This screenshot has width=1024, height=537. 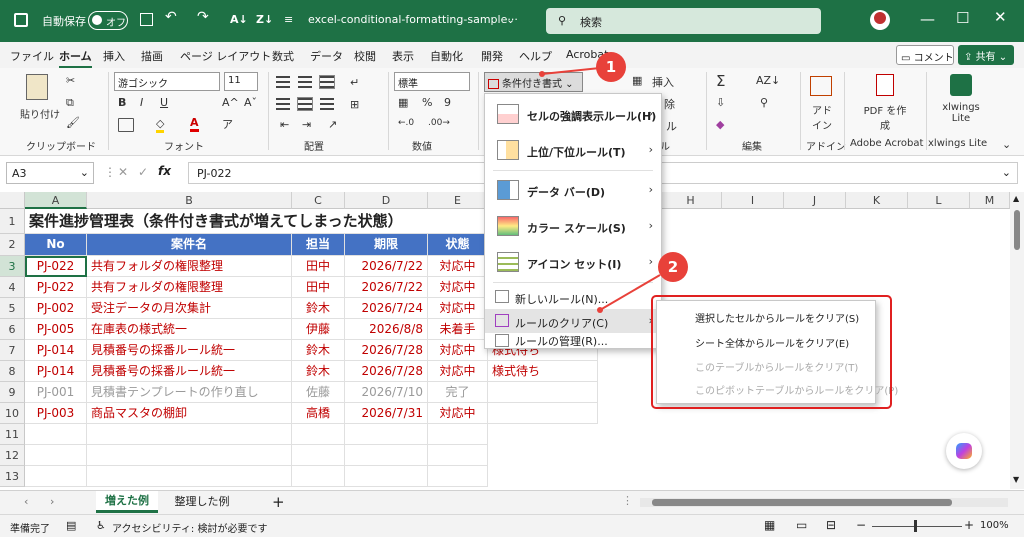 What do you see at coordinates (611, 67) in the screenshot?
I see `callout-badge-1: 1` at bounding box center [611, 67].